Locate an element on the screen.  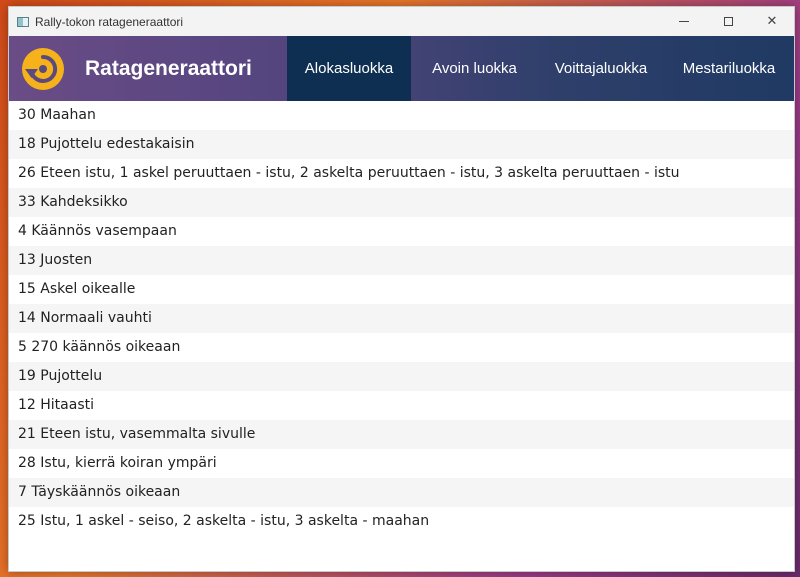
list-item: 15 Askel oikealle is located at coordinates (77, 289).